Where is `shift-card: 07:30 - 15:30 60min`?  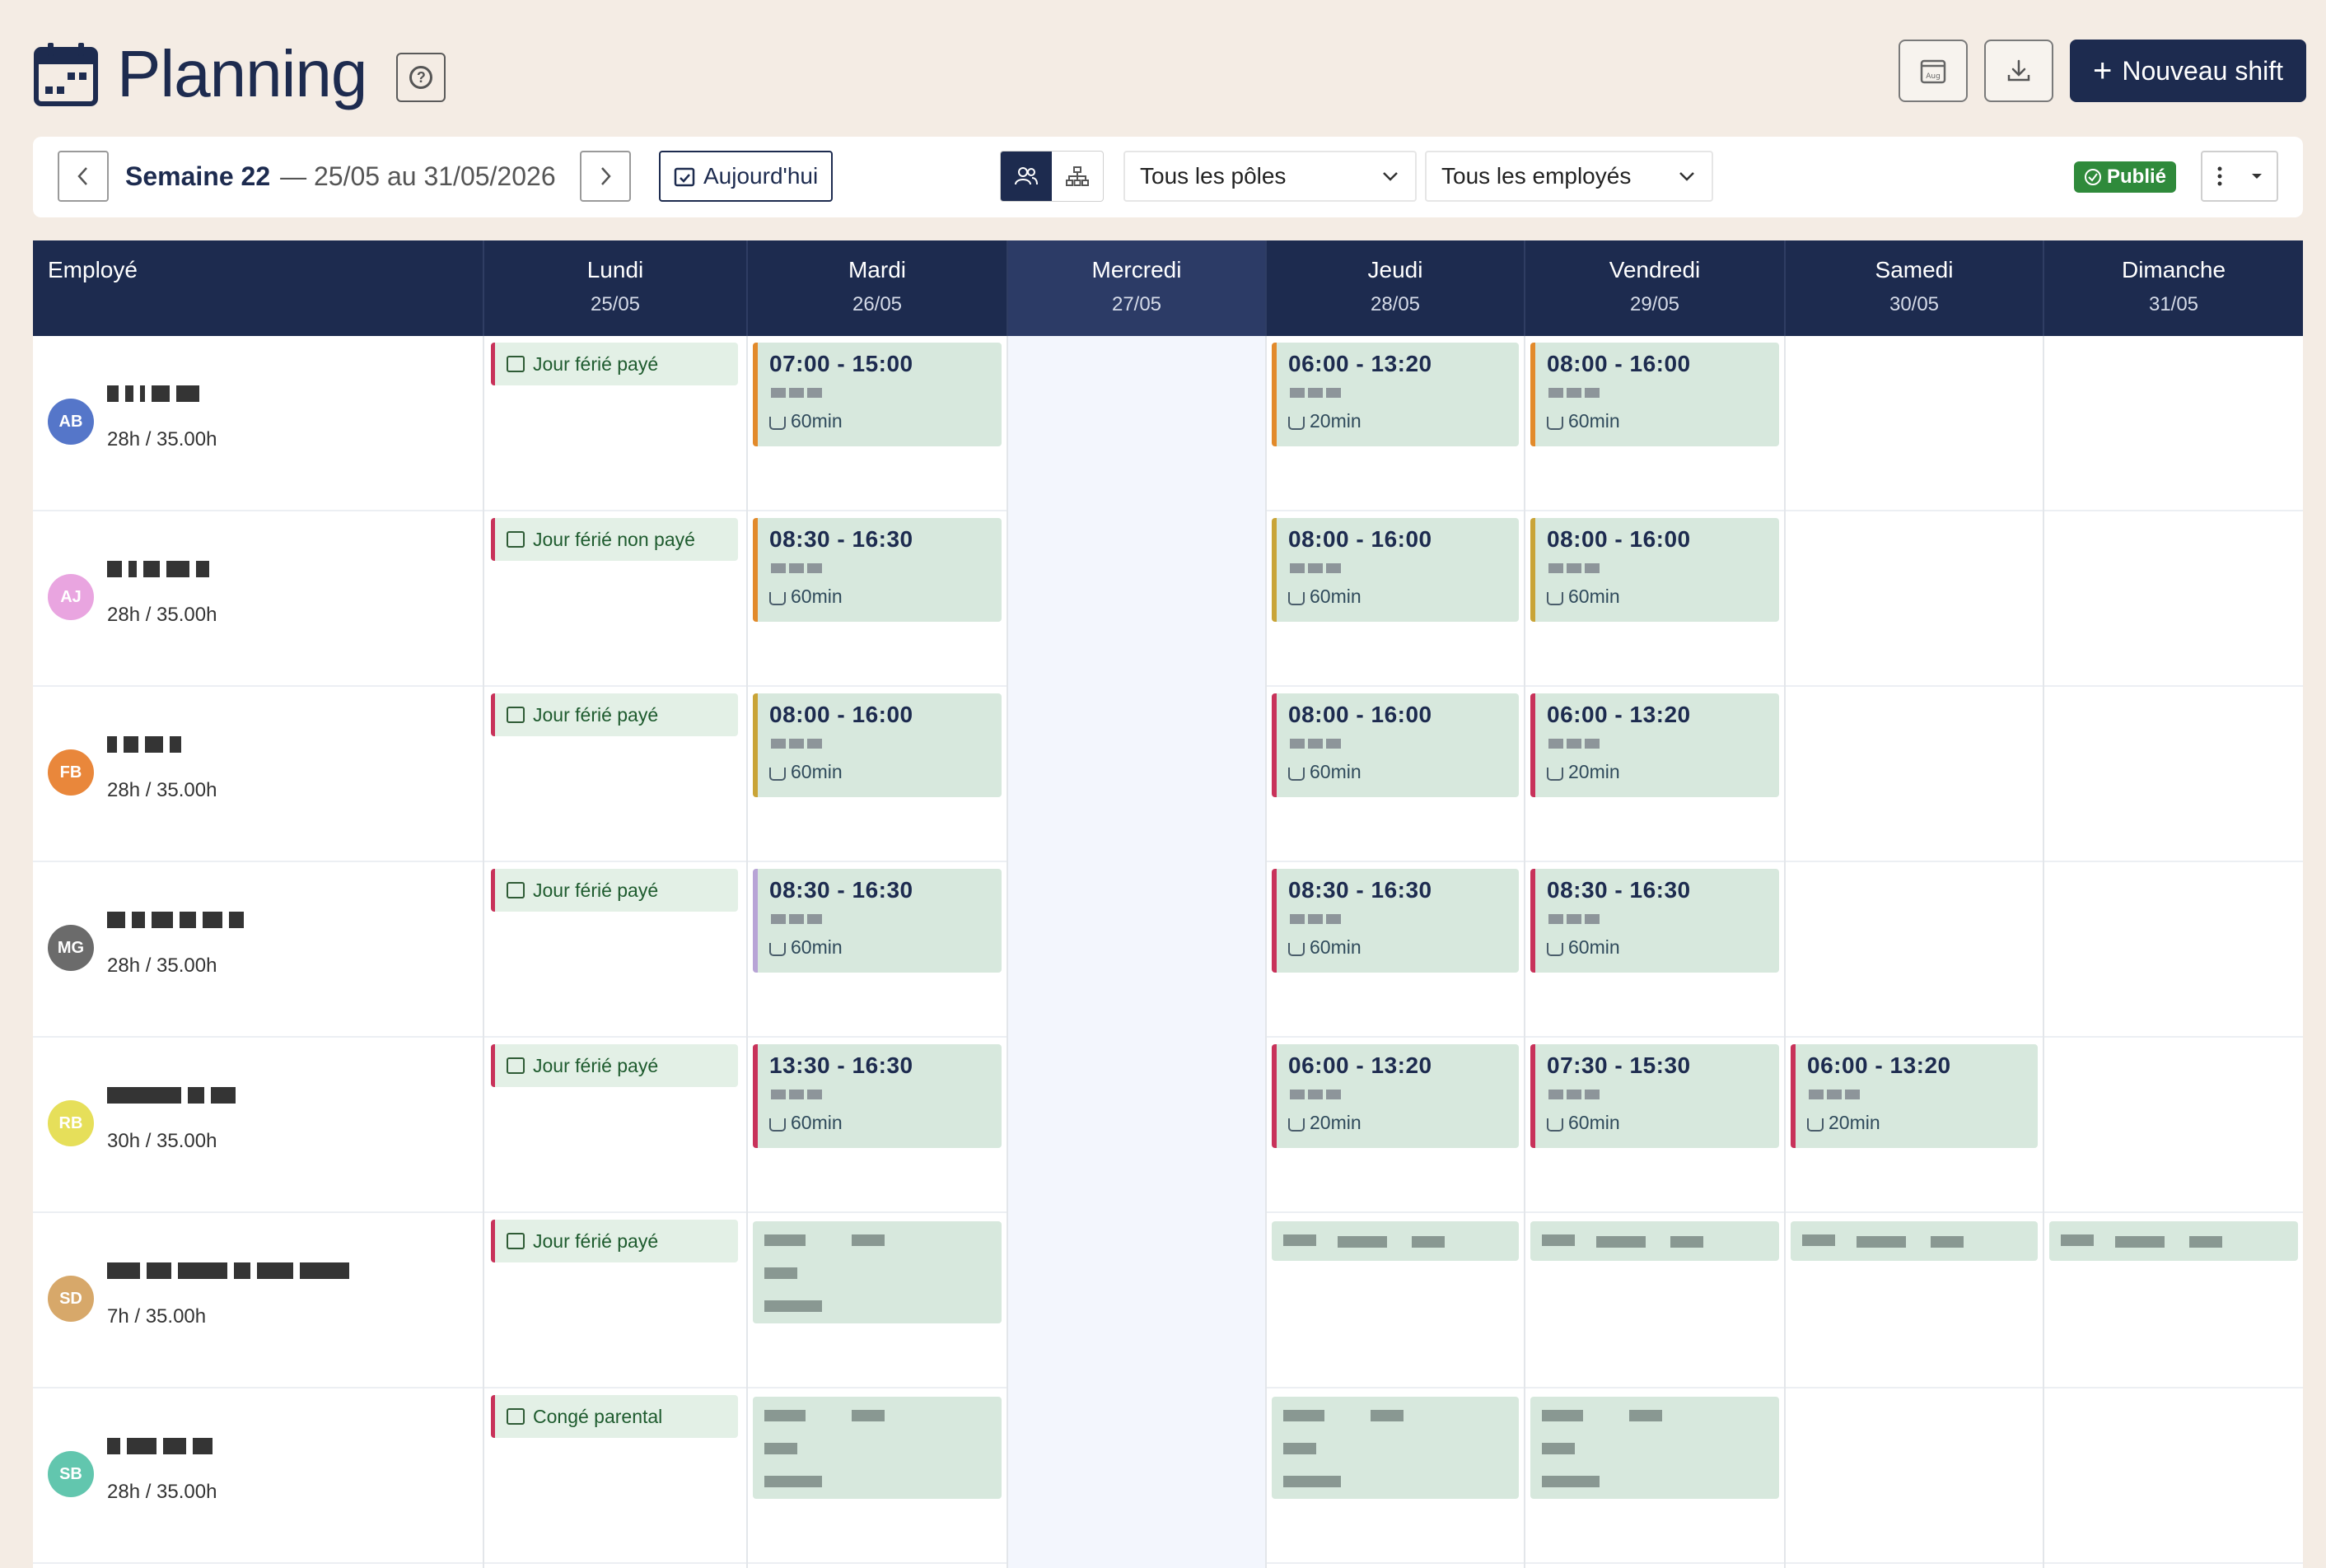
shift-card: 07:30 - 15:30 60min is located at coordinates (1654, 1096).